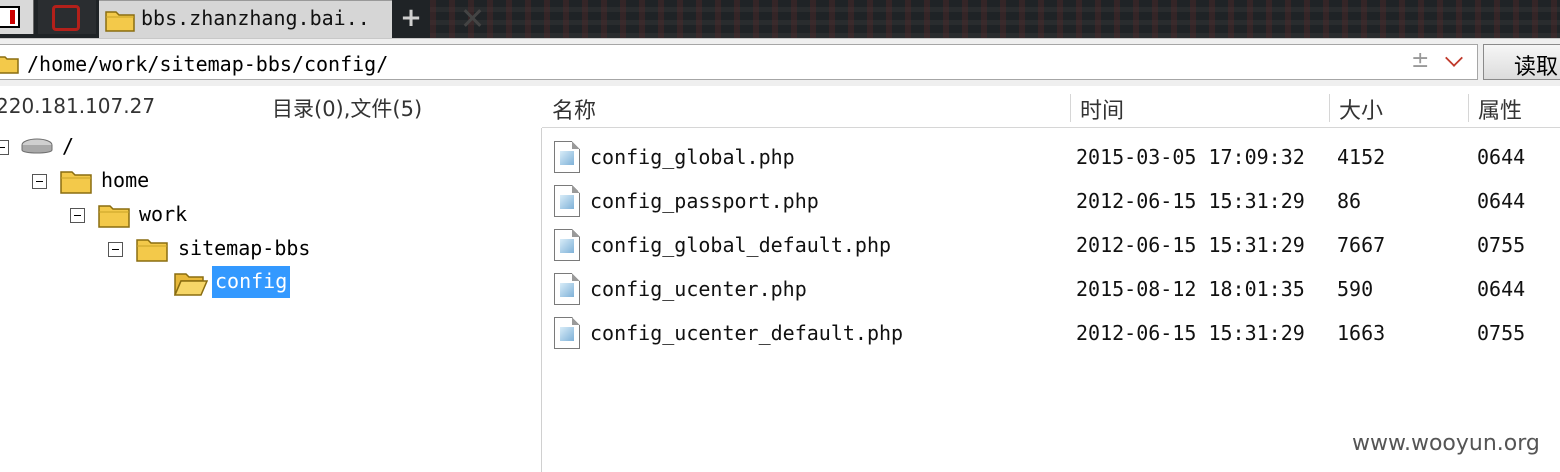 The height and width of the screenshot is (472, 1560). Describe the element at coordinates (1349, 201) in the screenshot. I see `file-size: 86` at that location.